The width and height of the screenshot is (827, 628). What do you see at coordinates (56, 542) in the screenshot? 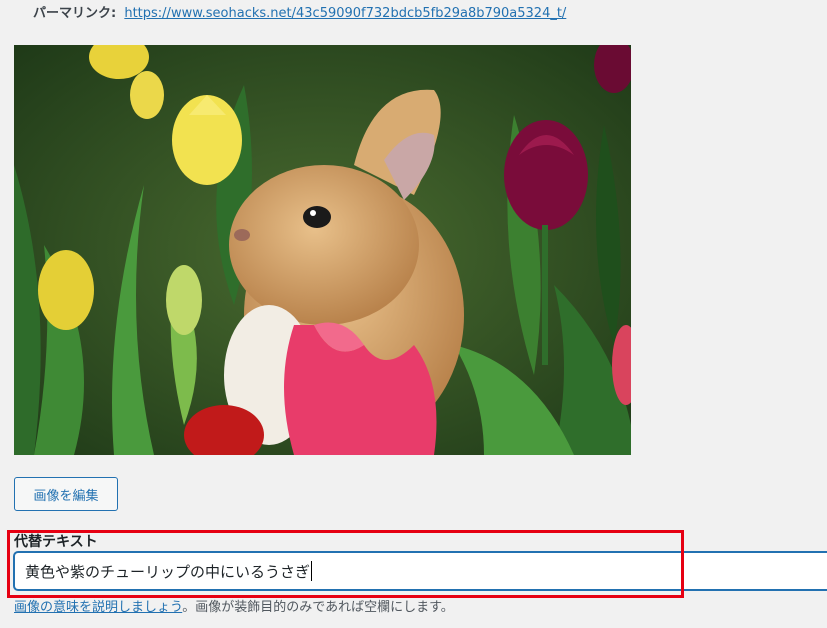
I see `alt-text-label: 代替テキスト` at bounding box center [56, 542].